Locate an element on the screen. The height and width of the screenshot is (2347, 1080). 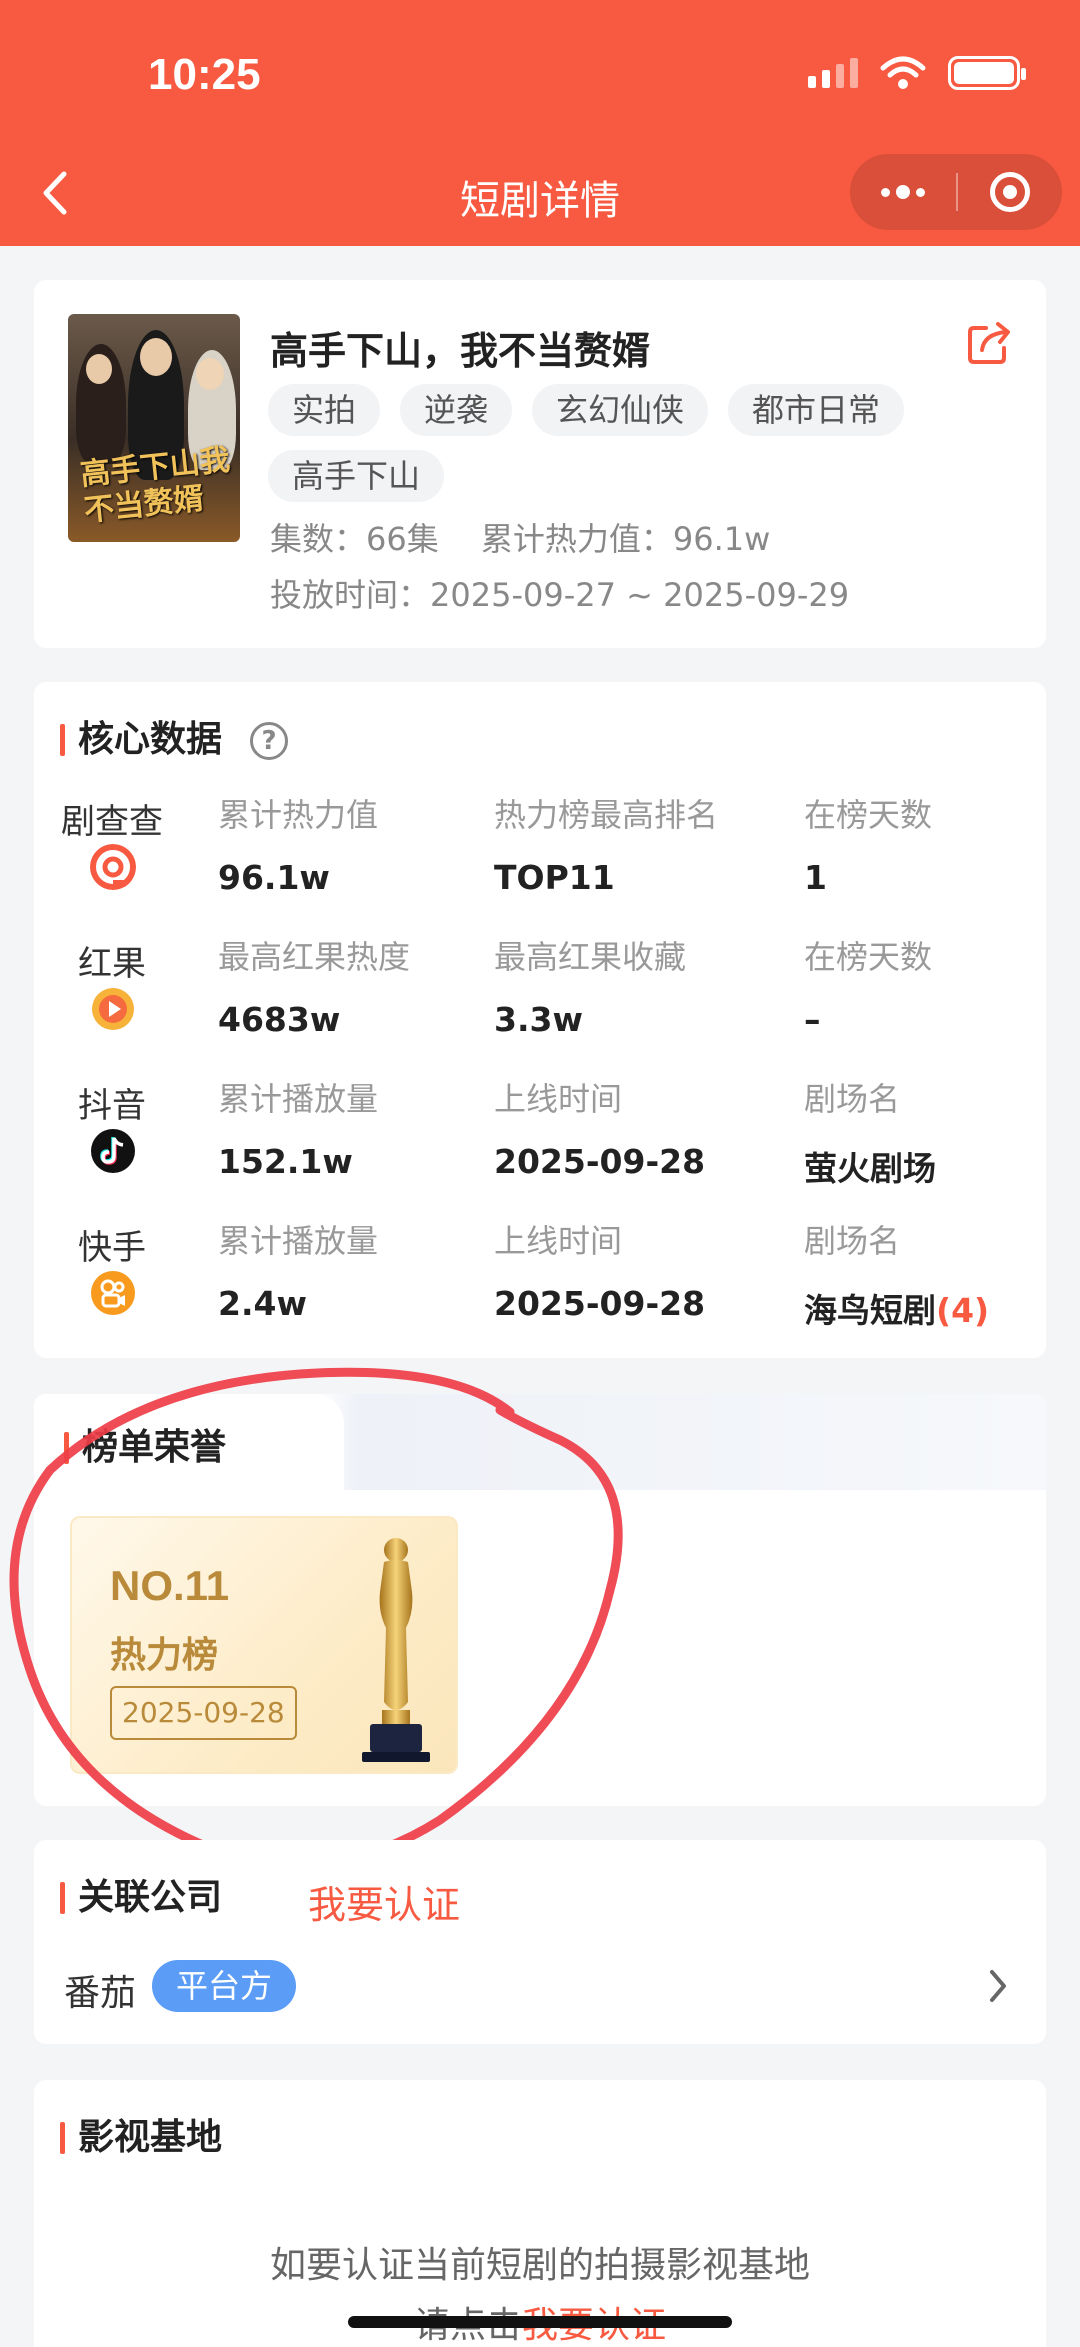
role-badge: 平台方 is located at coordinates (224, 1986).